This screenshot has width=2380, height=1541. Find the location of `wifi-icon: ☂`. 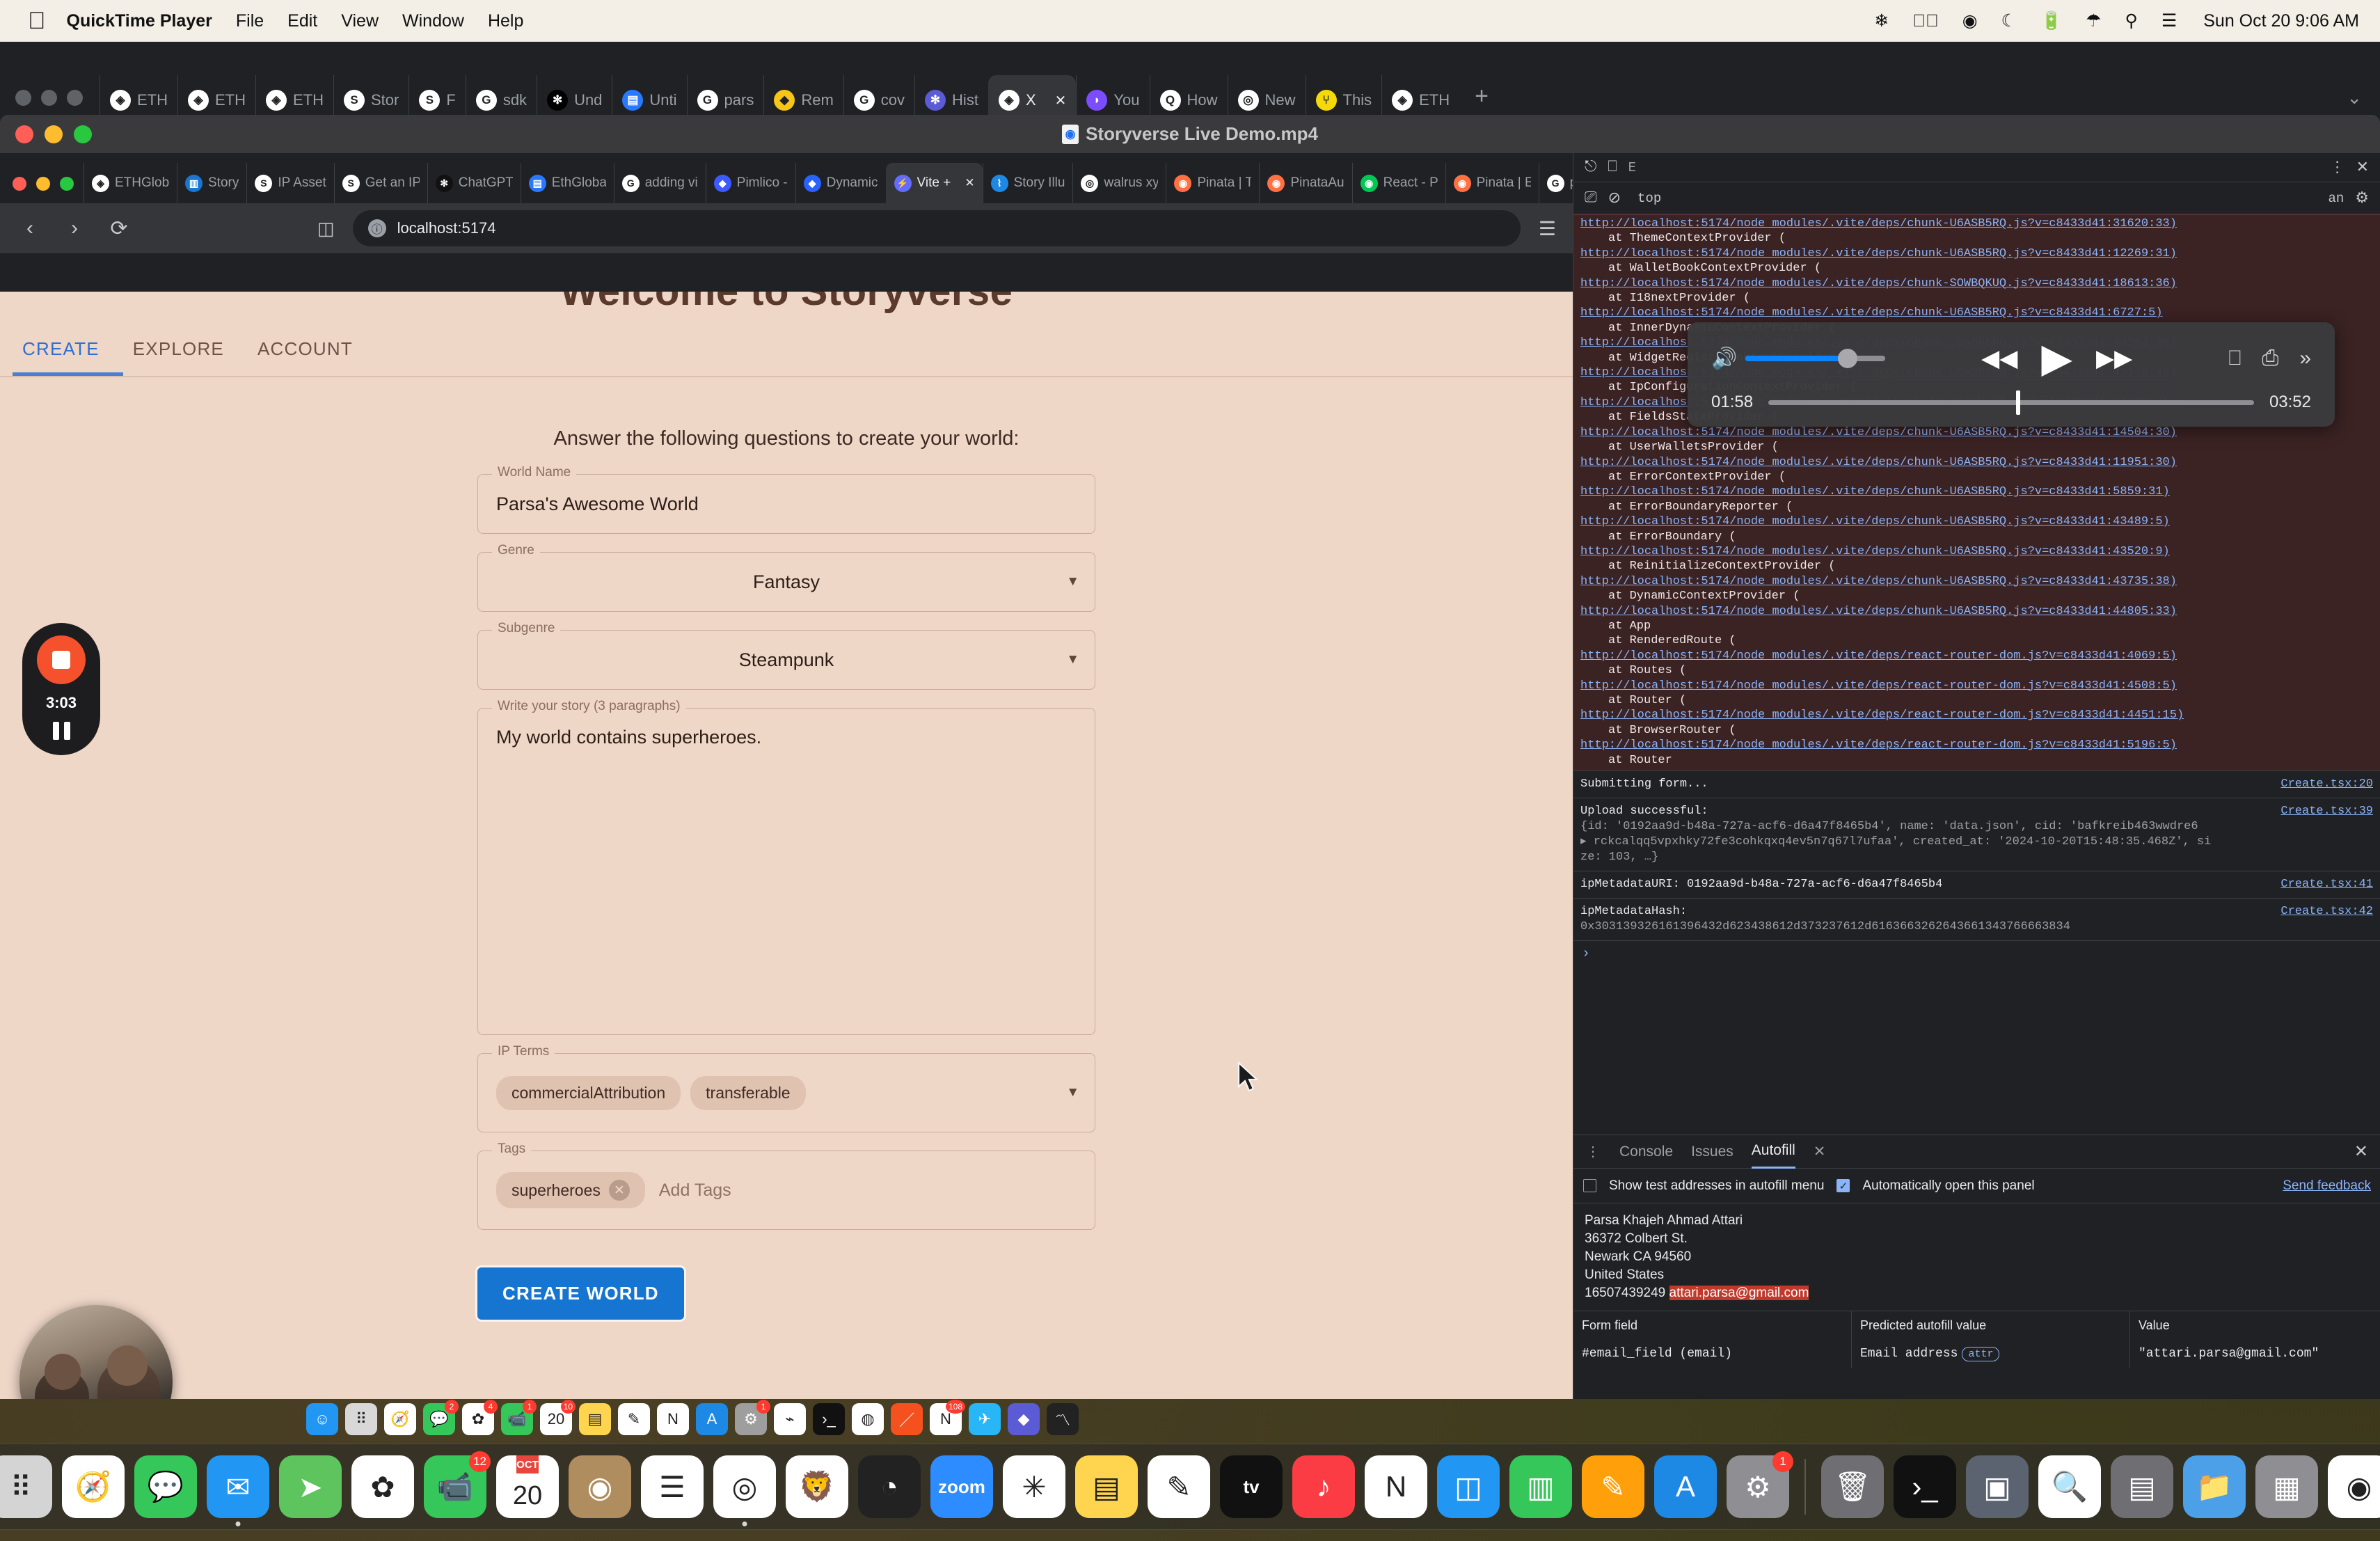

wifi-icon: ☂ is located at coordinates (2093, 20).